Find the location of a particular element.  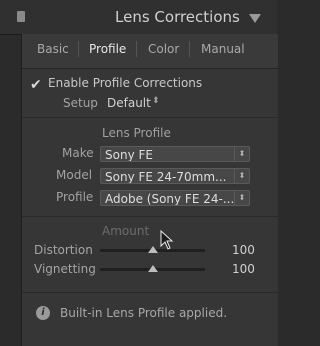

tab-manual: Manual is located at coordinates (223, 49).